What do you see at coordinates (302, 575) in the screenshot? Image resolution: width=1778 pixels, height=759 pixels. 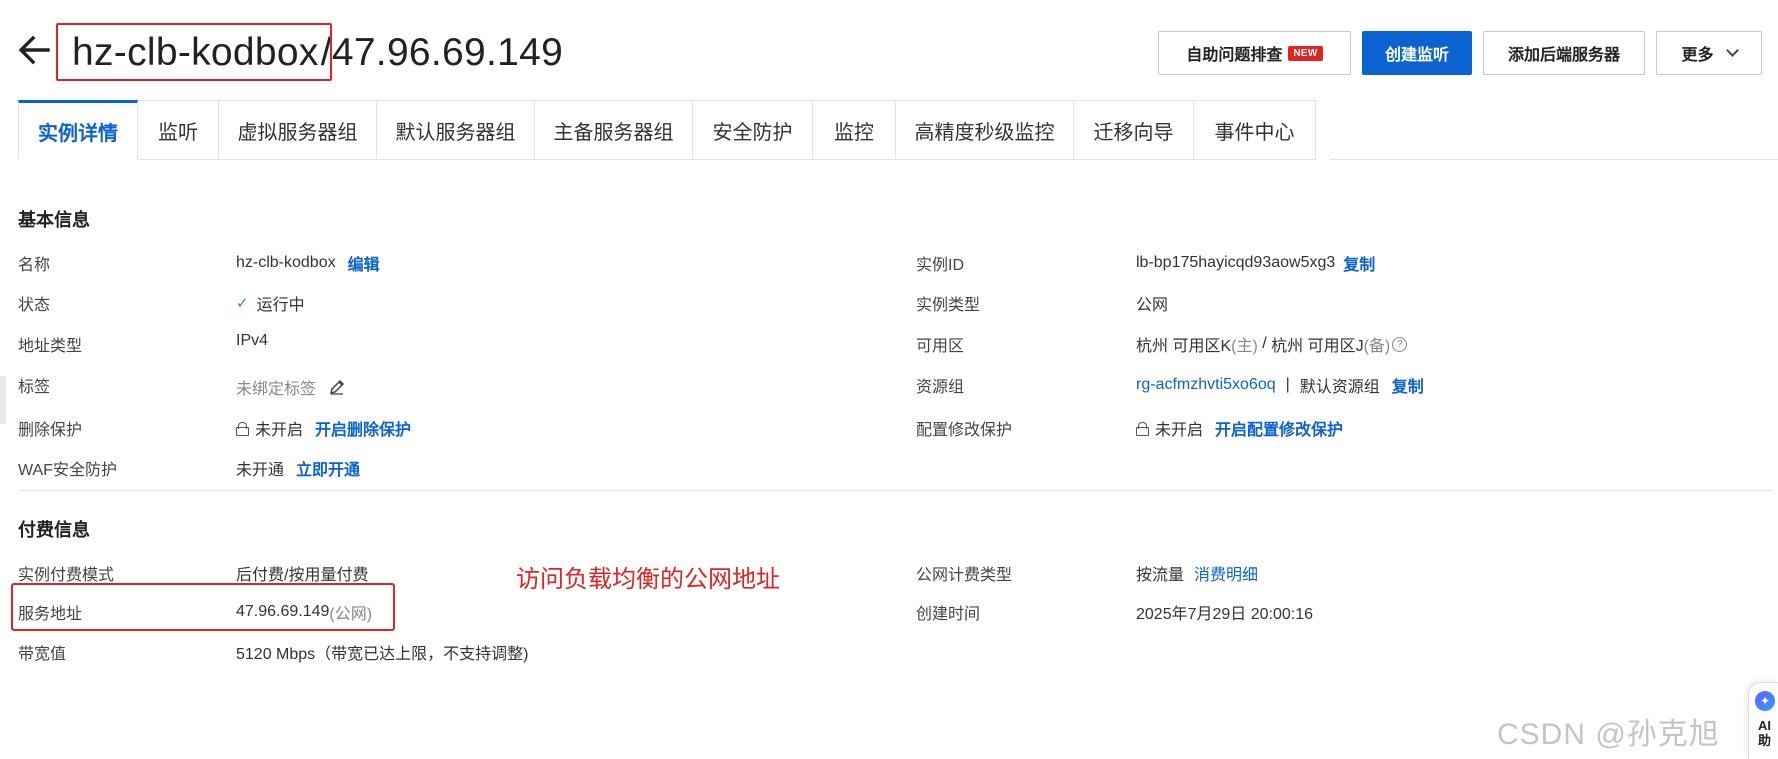 I see `billing-mode-value: 后付费/按用量付费` at bounding box center [302, 575].